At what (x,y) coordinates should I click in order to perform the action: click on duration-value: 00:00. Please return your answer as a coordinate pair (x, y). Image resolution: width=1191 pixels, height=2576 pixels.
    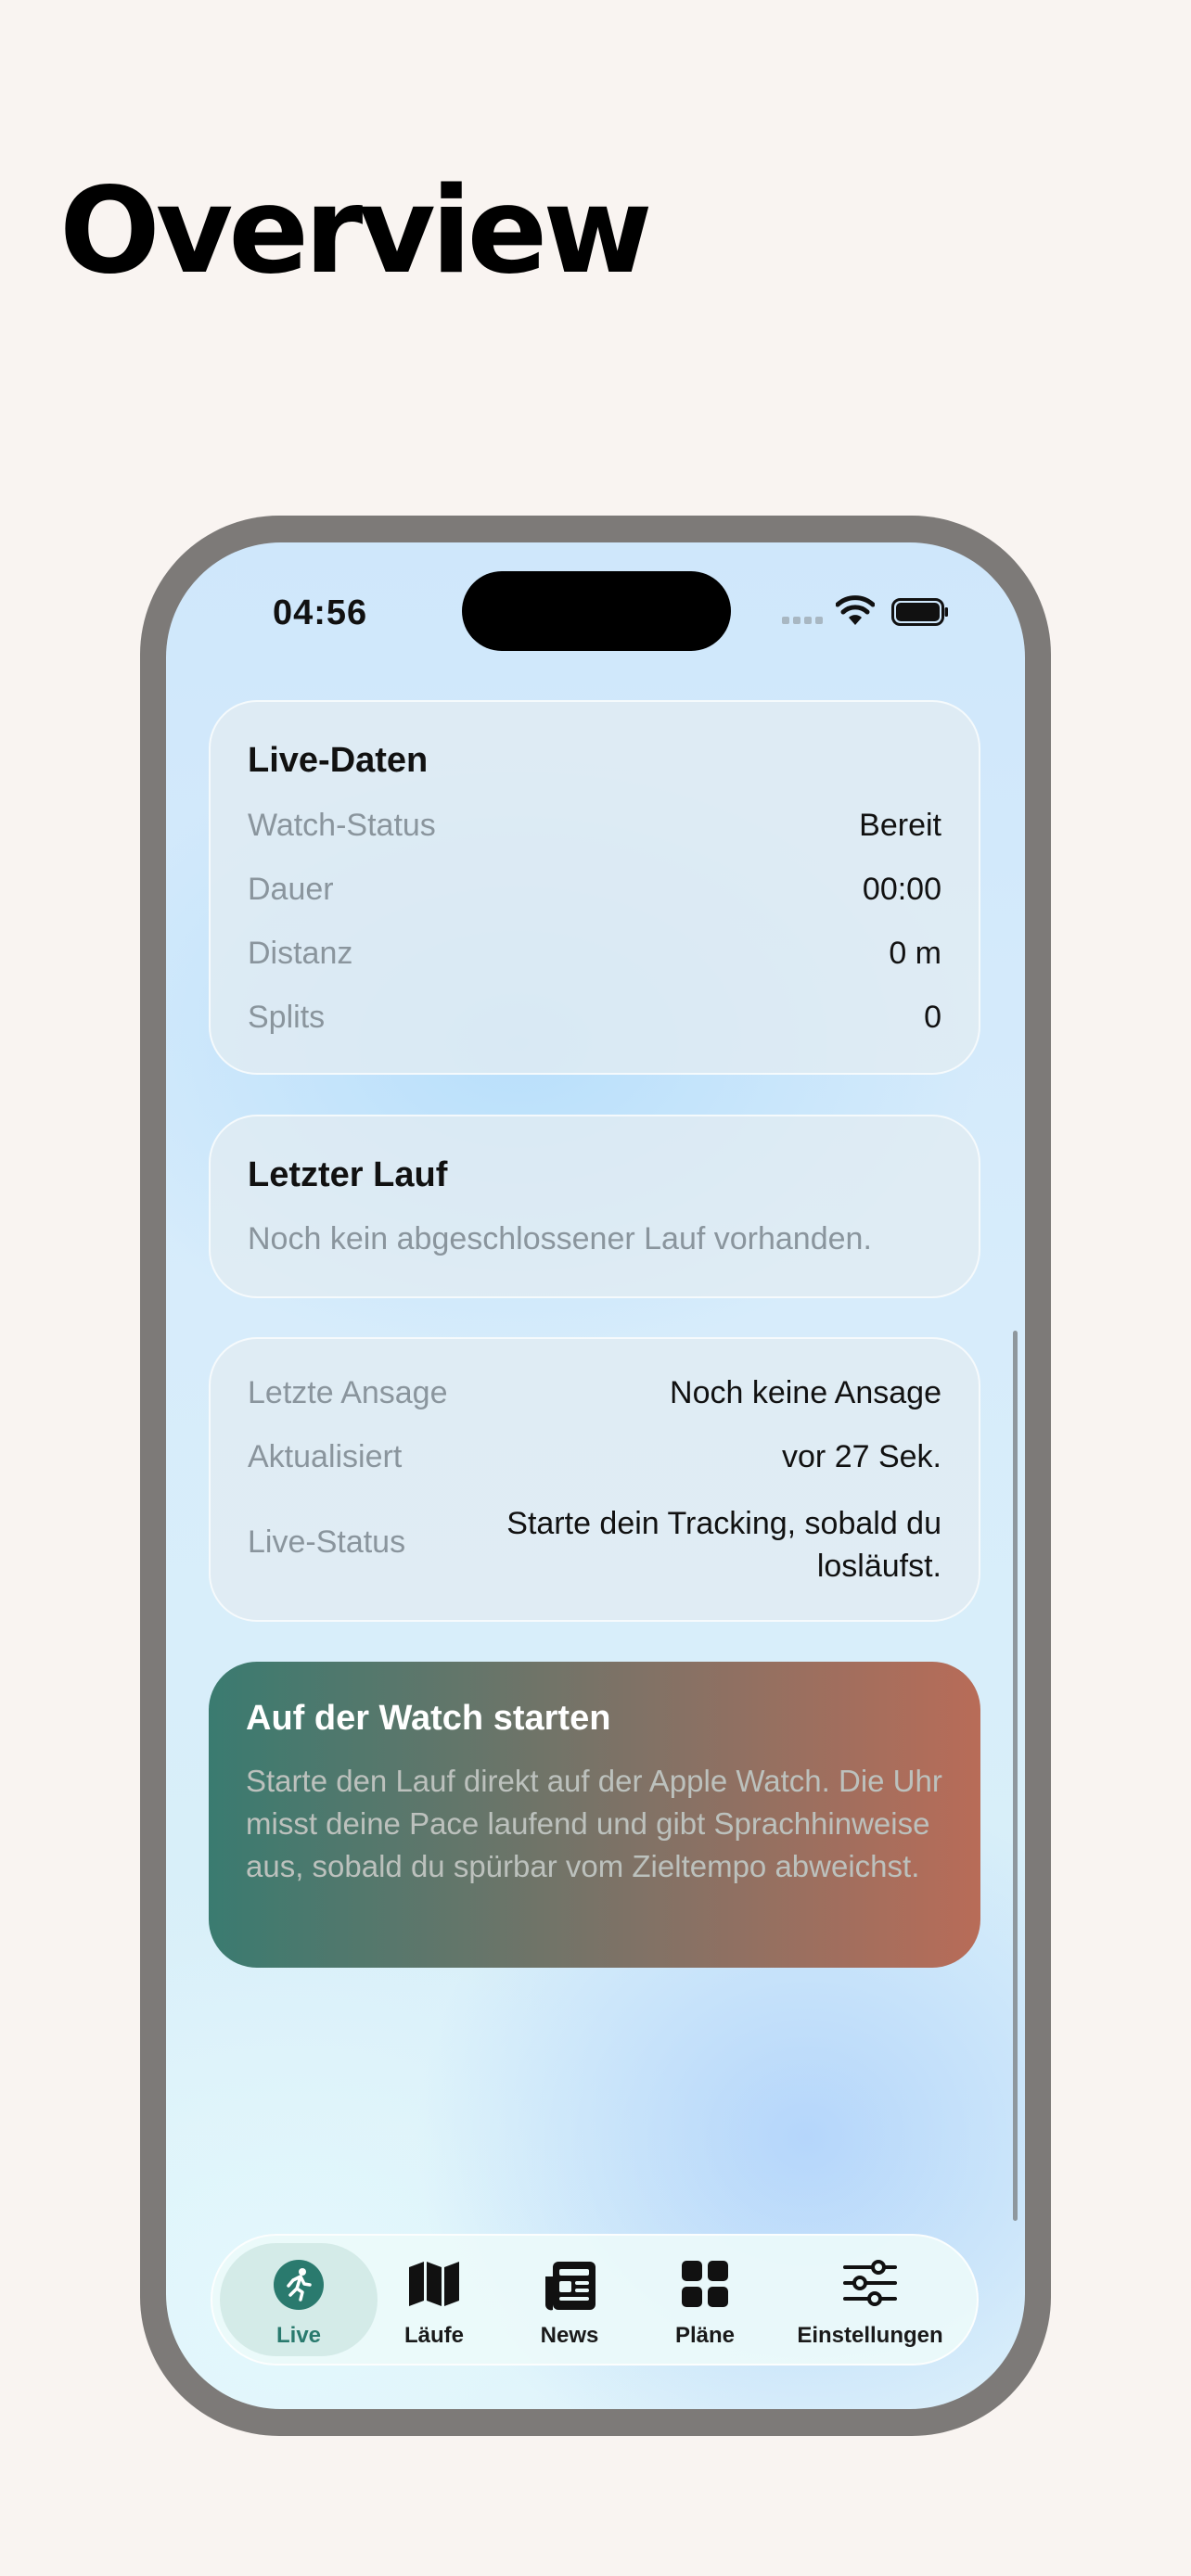
    Looking at the image, I should click on (901, 890).